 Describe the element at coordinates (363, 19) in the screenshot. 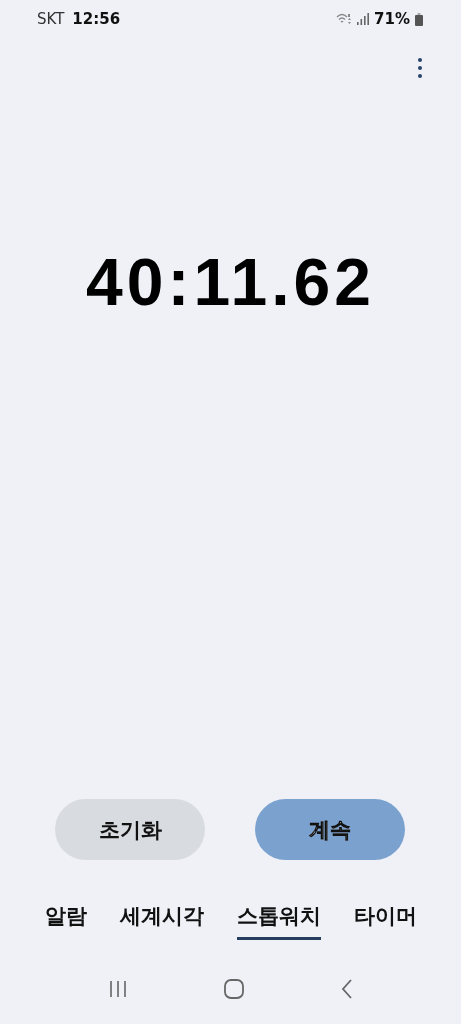

I see `signal-icon` at that location.